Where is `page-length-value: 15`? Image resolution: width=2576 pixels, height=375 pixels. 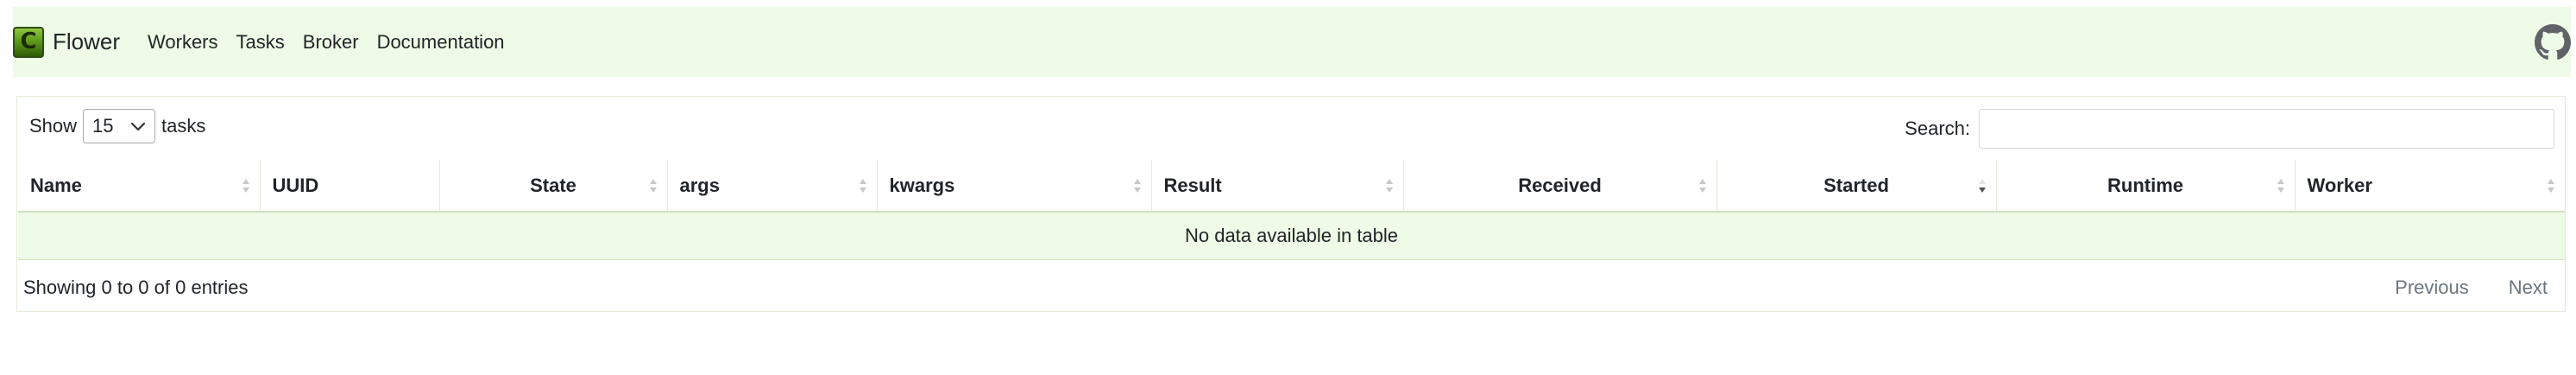
page-length-value: 15 is located at coordinates (103, 126).